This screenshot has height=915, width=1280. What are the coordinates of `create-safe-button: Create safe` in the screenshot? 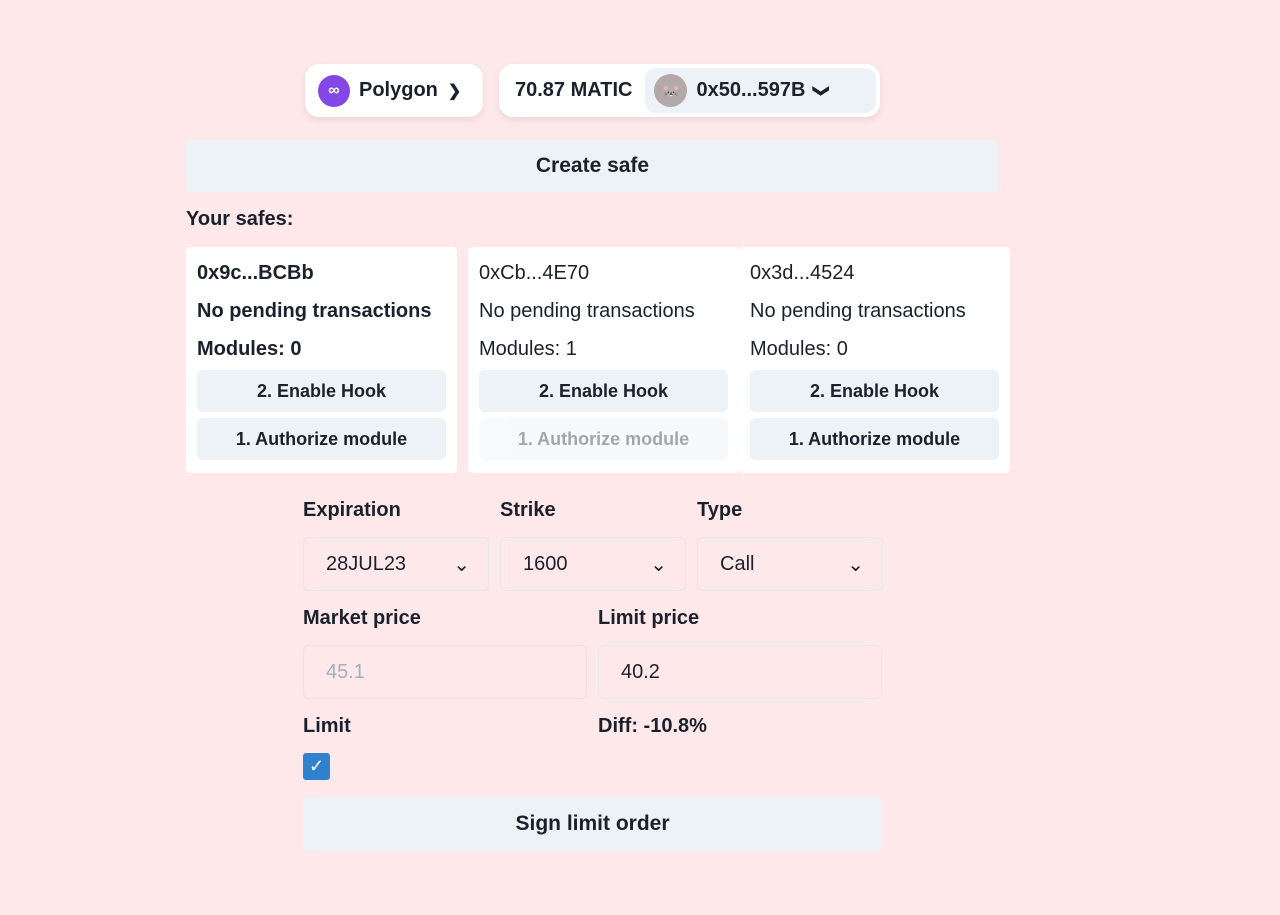 It's located at (592, 166).